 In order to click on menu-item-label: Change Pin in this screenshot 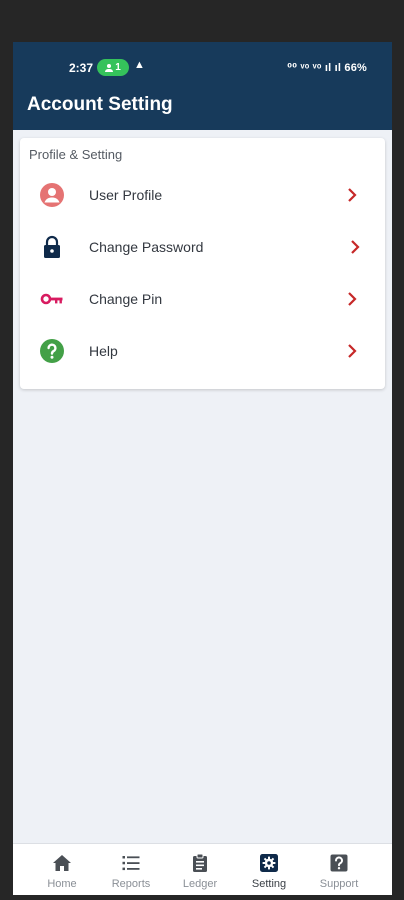, I will do `click(126, 299)`.